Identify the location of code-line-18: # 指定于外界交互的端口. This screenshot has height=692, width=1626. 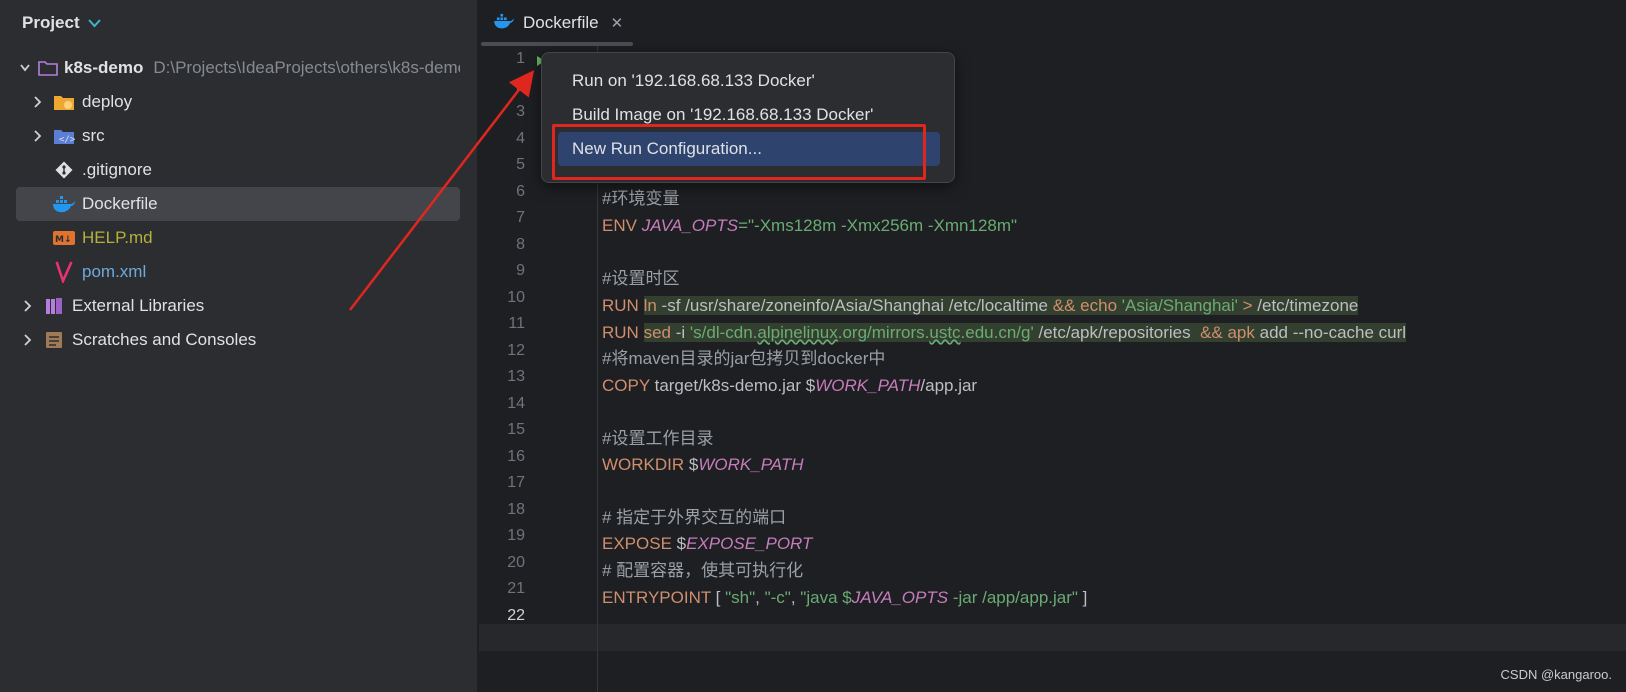
(694, 517).